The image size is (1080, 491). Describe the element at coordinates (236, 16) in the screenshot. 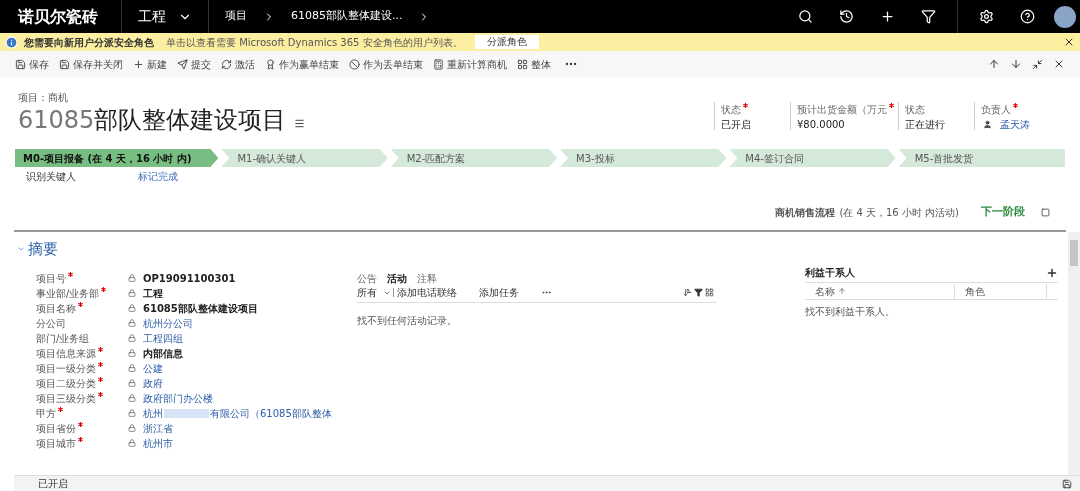

I see `breadcrumb-link: 项目` at that location.